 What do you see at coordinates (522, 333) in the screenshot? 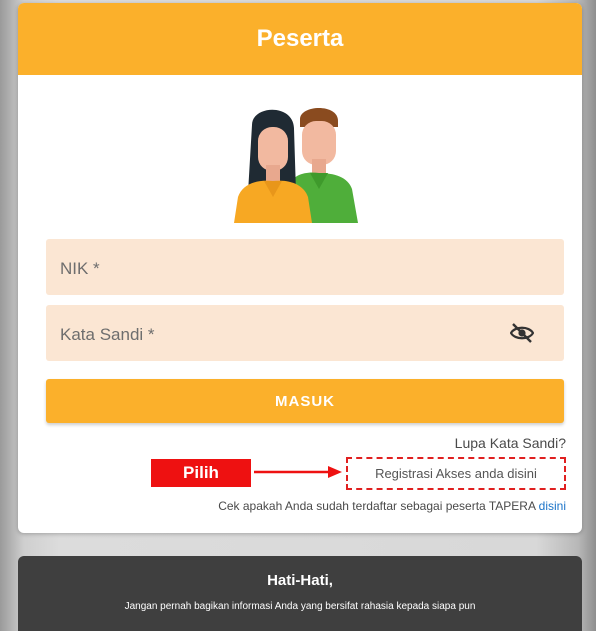
I see `eye-off-icon` at bounding box center [522, 333].